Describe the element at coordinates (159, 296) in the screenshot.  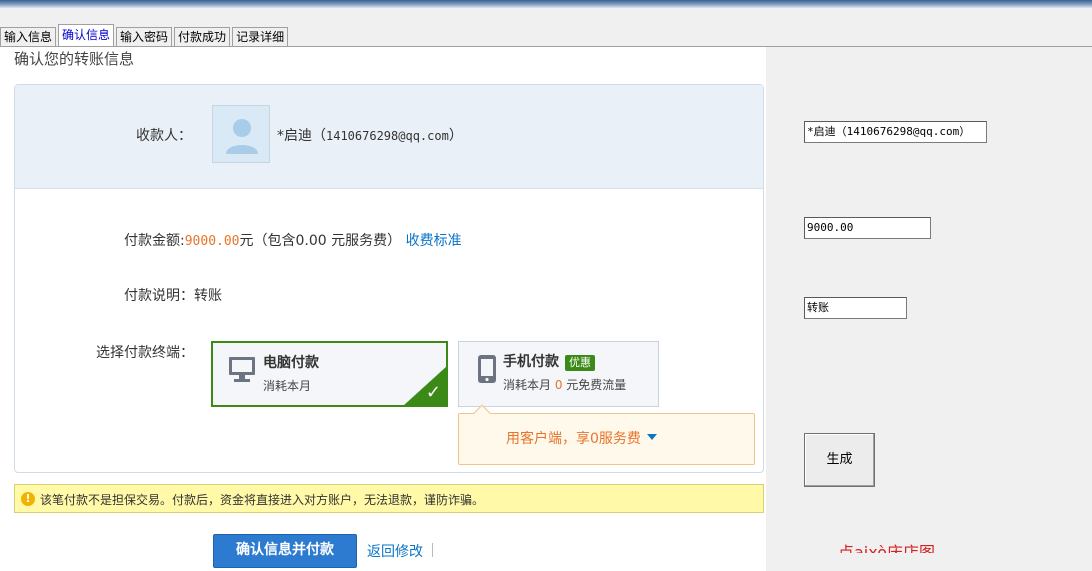
I see `memo-label: 付款说明：` at that location.